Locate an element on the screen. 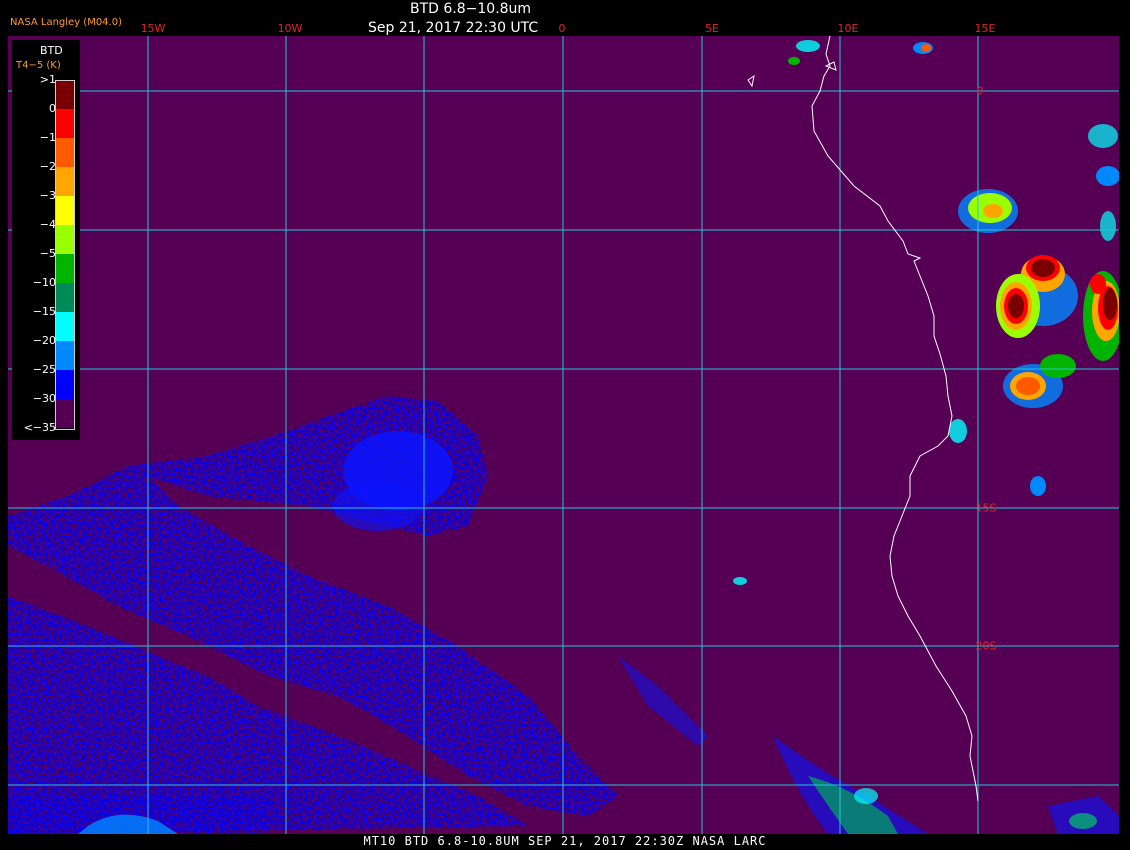 This screenshot has width=1130, height=850. lon-label-10e: 10E is located at coordinates (848, 28).